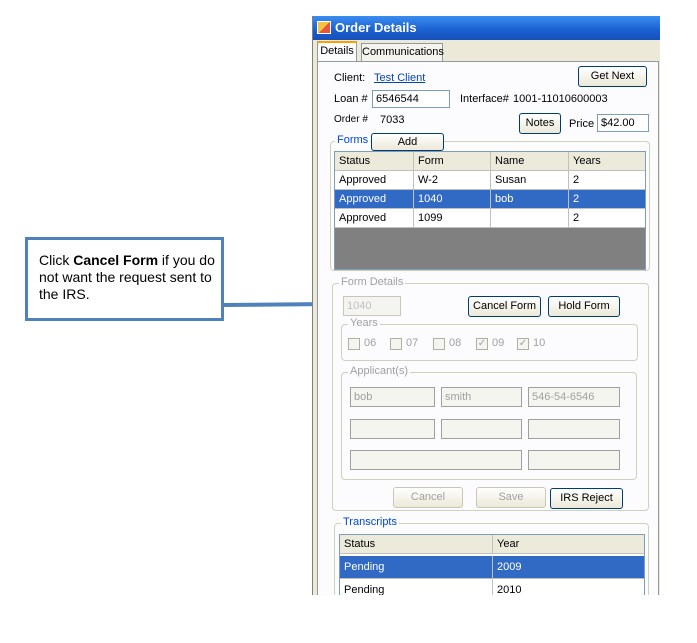 This screenshot has width=697, height=643. I want to click on year-09-checkbox: ✓, so click(482, 344).